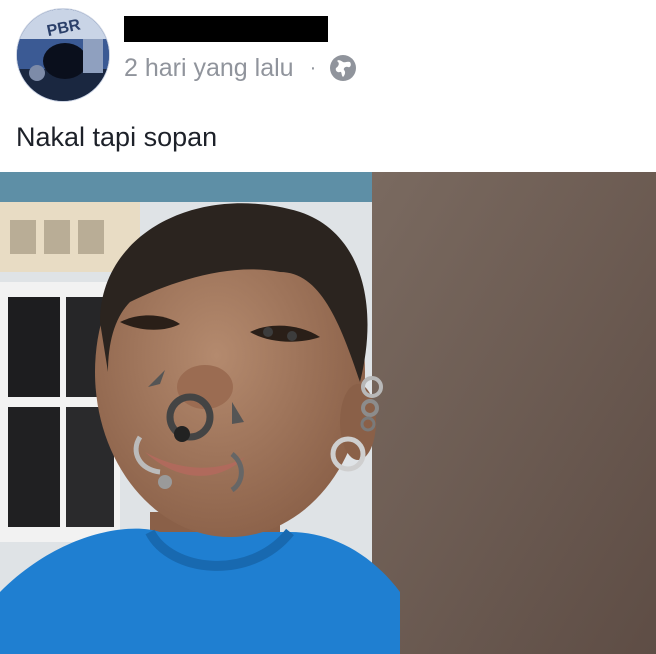  I want to click on post-meta: 2 hari yang lalu ·, so click(241, 68).